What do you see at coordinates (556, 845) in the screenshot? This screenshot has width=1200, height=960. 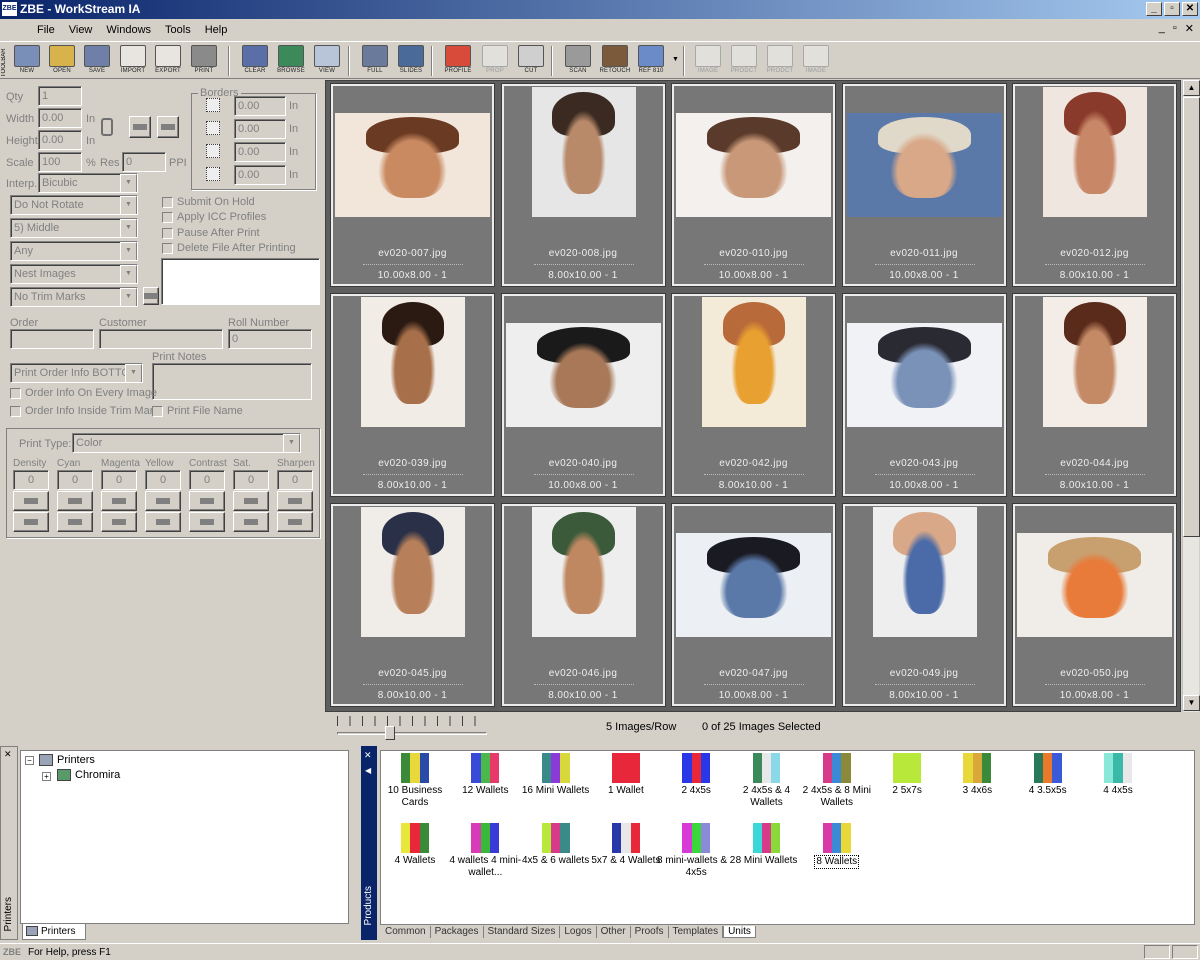 I see `product-item: 4x5 & 6 wallets` at bounding box center [556, 845].